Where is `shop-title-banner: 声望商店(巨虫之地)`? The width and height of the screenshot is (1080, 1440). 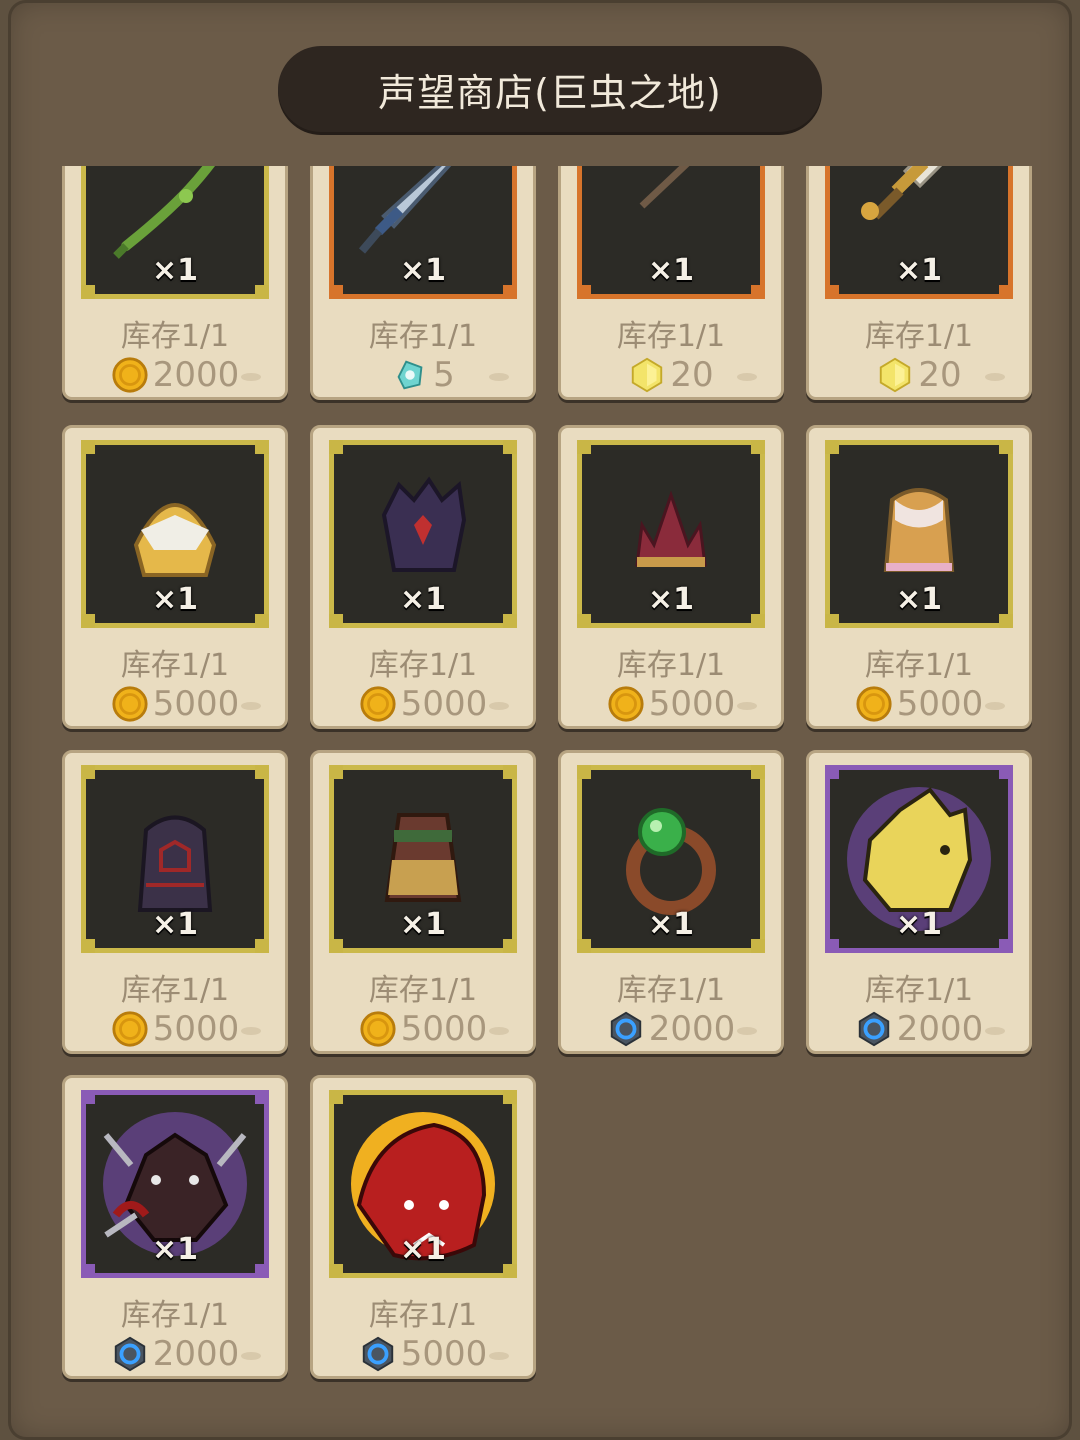
shop-title-banner: 声望商店(巨虫之地) is located at coordinates (550, 89).